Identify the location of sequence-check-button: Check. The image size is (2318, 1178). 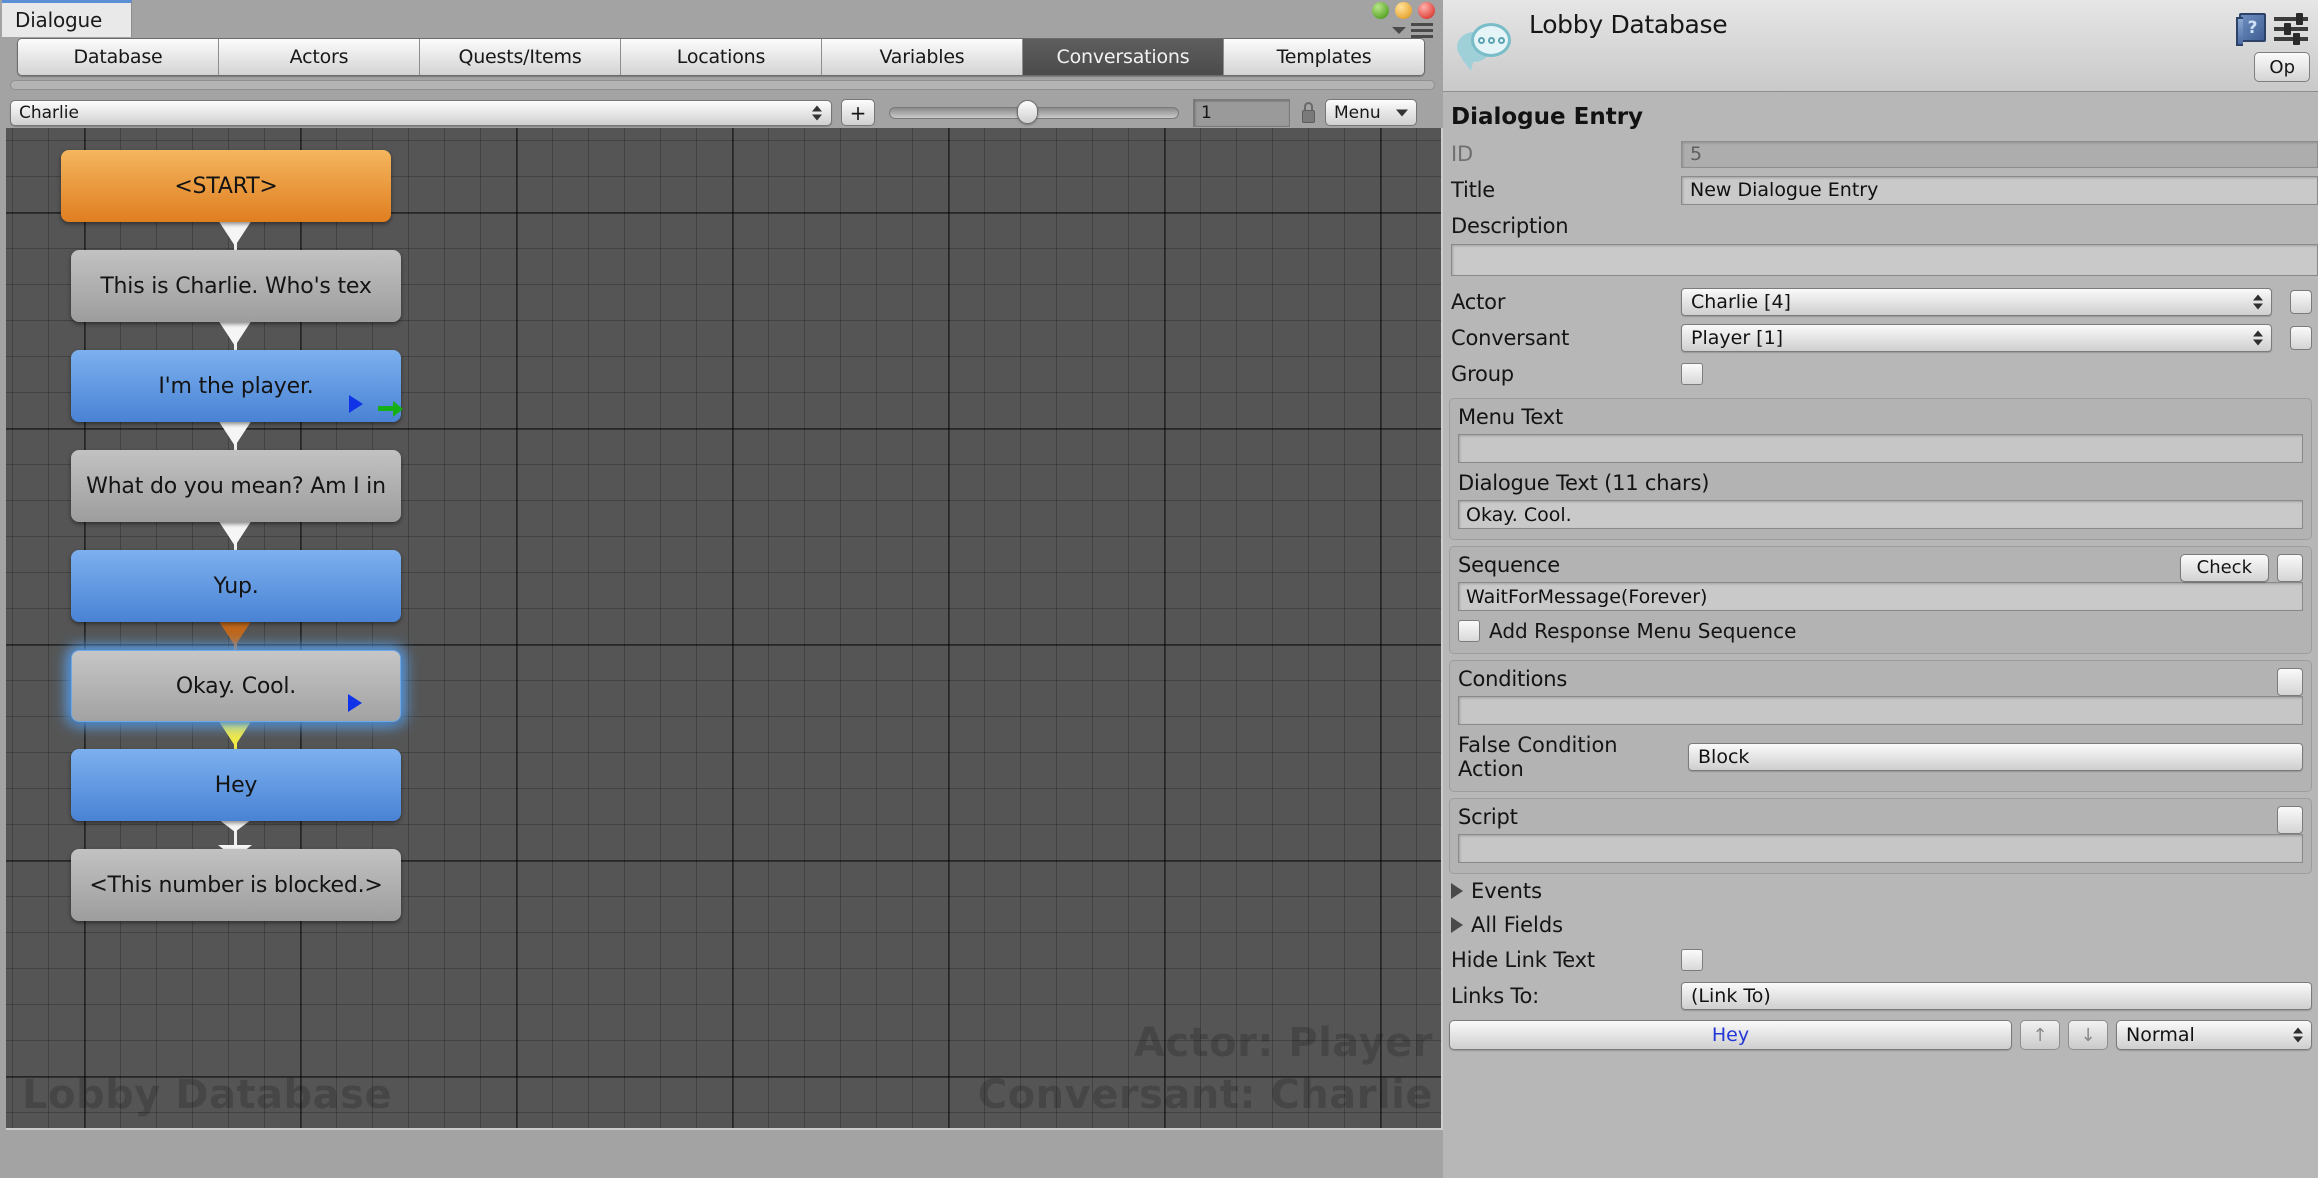
(2224, 567).